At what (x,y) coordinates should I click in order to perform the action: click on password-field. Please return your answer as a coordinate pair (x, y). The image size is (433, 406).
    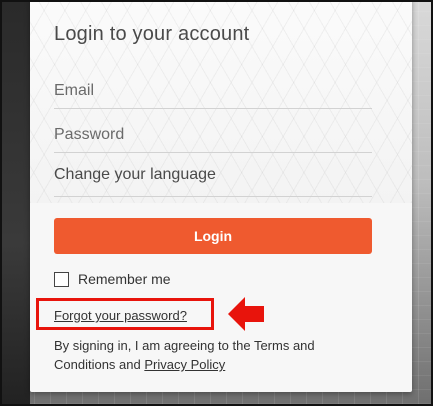
    Looking at the image, I should click on (213, 135).